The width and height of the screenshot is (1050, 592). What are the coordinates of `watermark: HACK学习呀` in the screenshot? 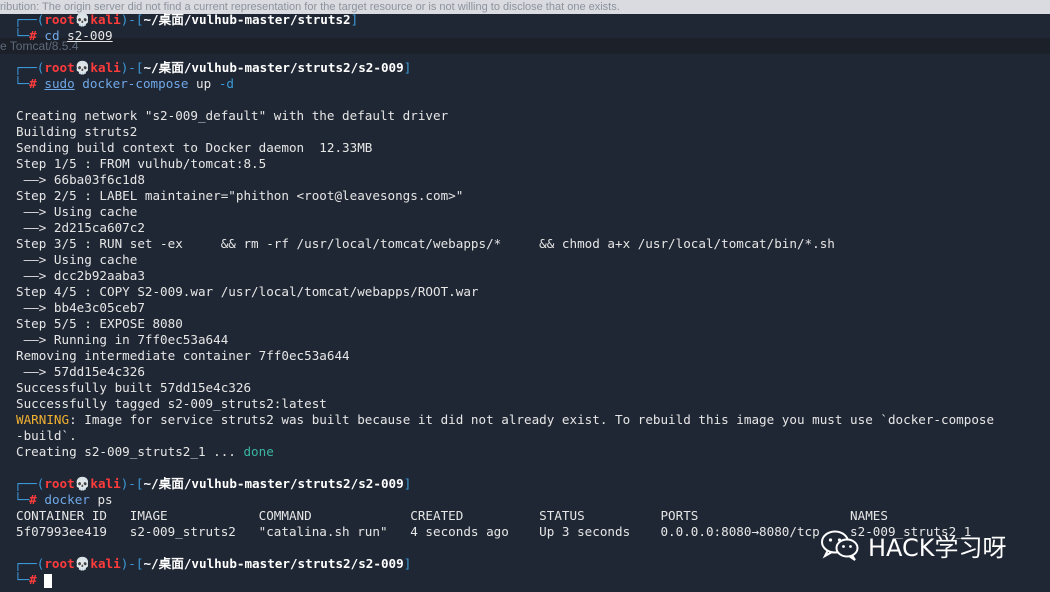 It's located at (913, 545).